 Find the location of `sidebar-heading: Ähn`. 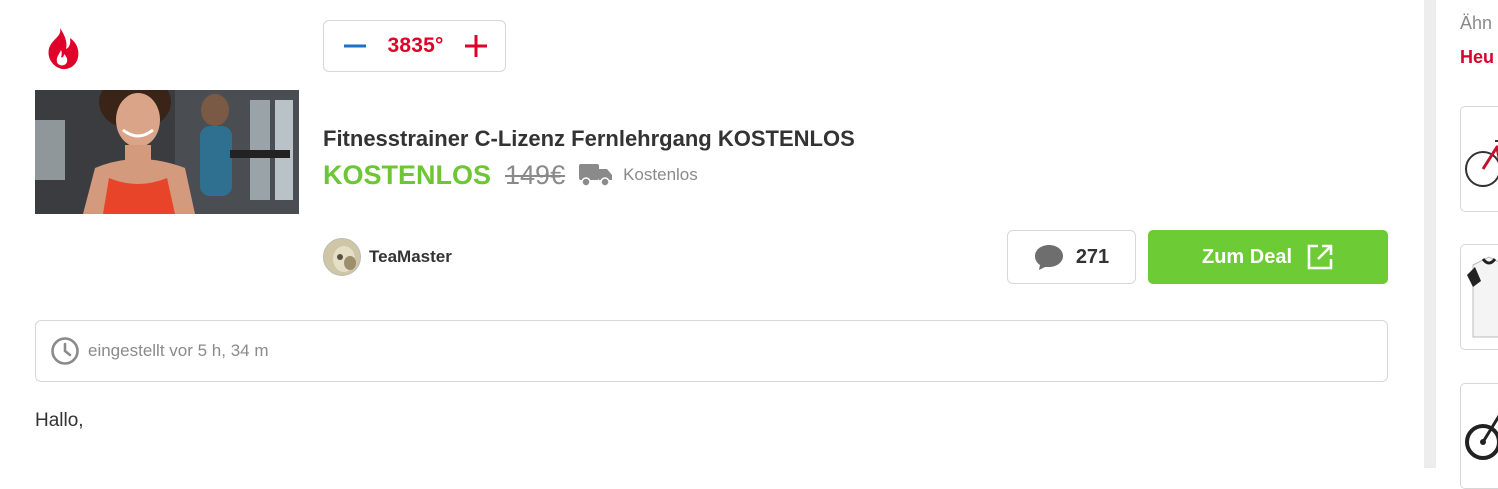

sidebar-heading: Ähn is located at coordinates (1476, 23).